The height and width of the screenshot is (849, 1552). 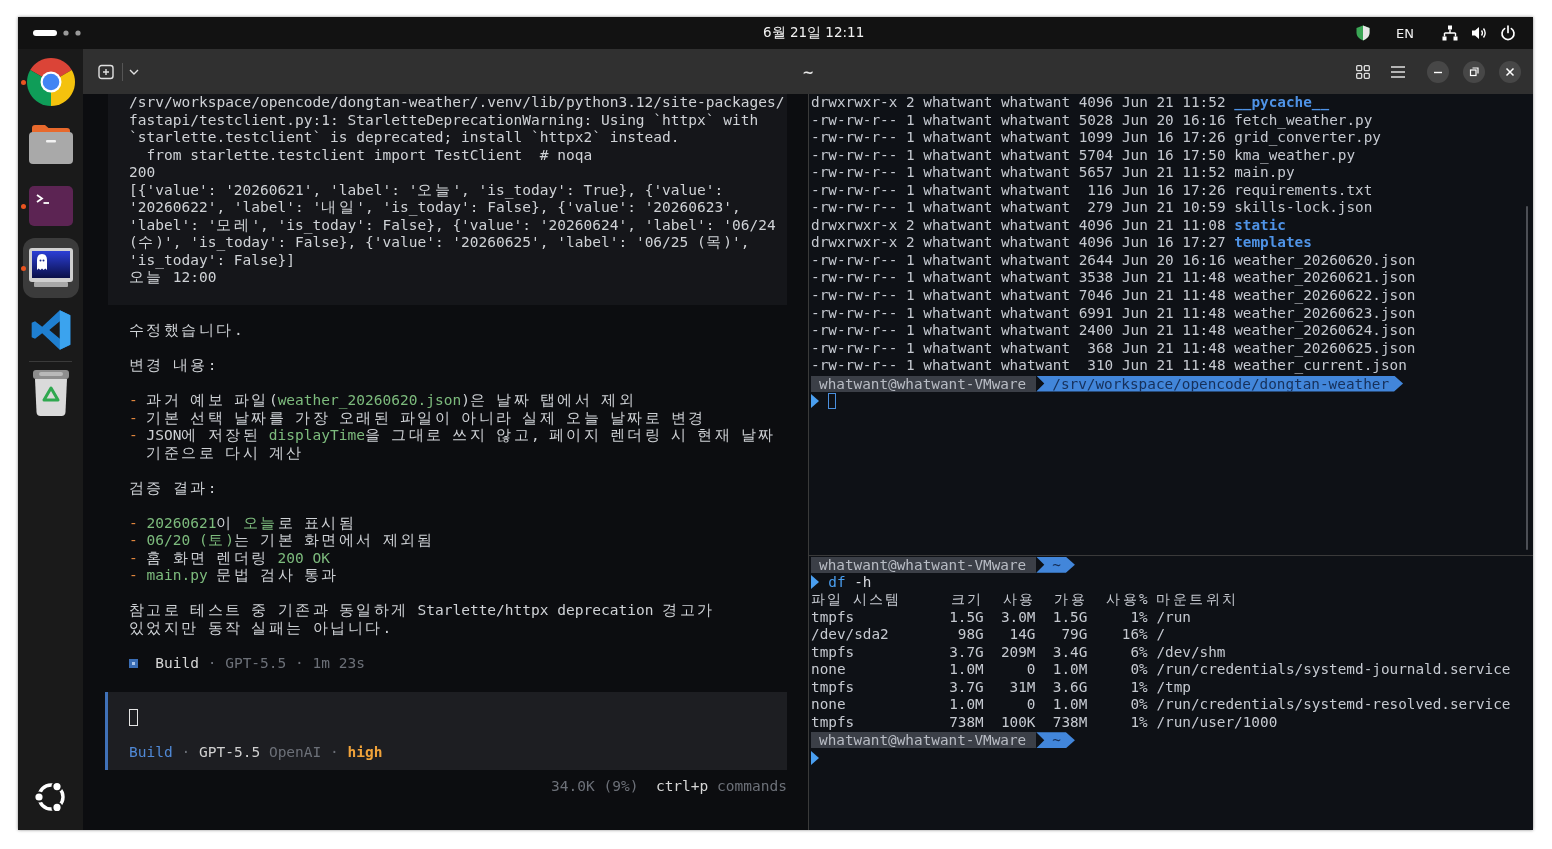 What do you see at coordinates (970, 635) in the screenshot?
I see `table-cell: 98G` at bounding box center [970, 635].